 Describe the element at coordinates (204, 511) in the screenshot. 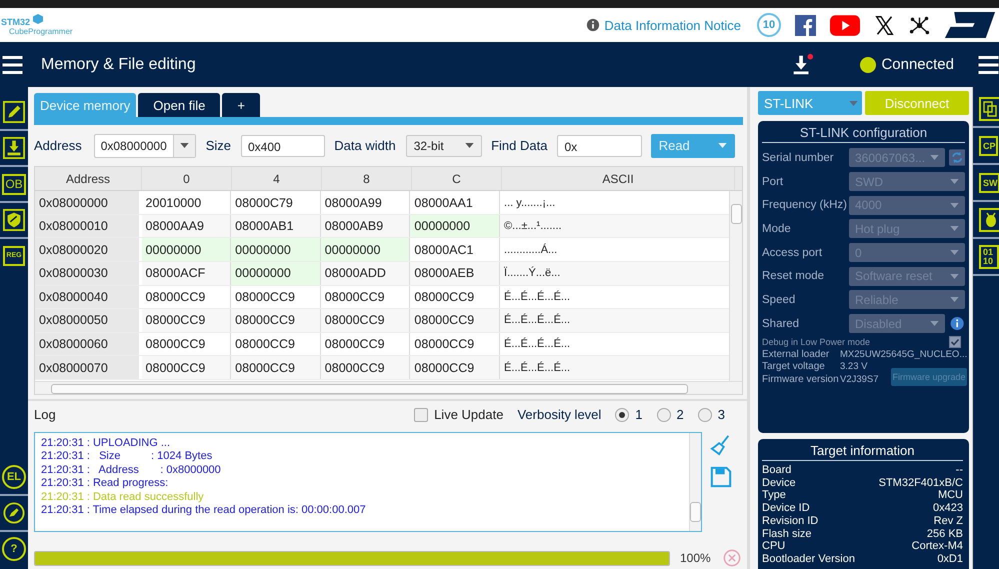

I see `log-line: 21:20:31 : Time elapsed during the read operation is: 00:00:00.007` at that location.